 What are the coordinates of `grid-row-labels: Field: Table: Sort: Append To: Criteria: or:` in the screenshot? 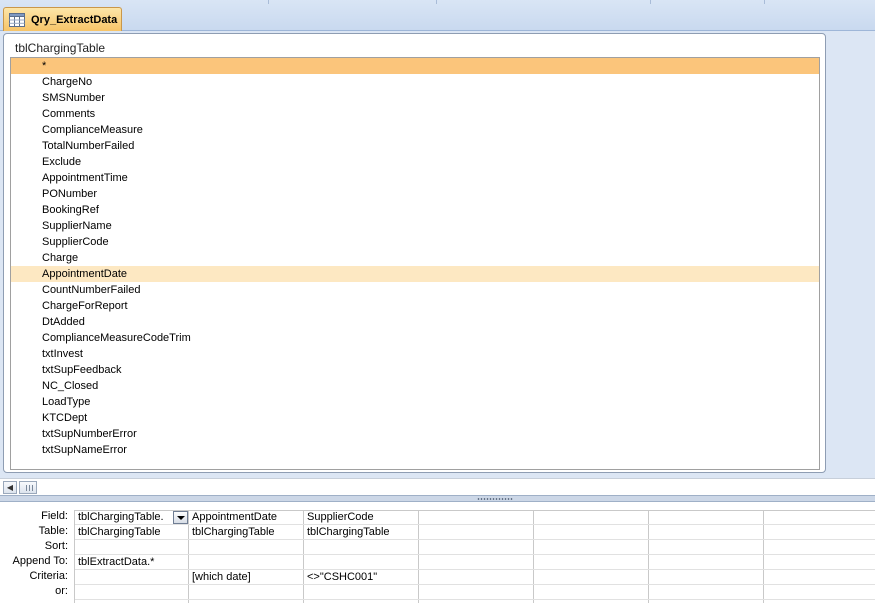 It's located at (37, 552).